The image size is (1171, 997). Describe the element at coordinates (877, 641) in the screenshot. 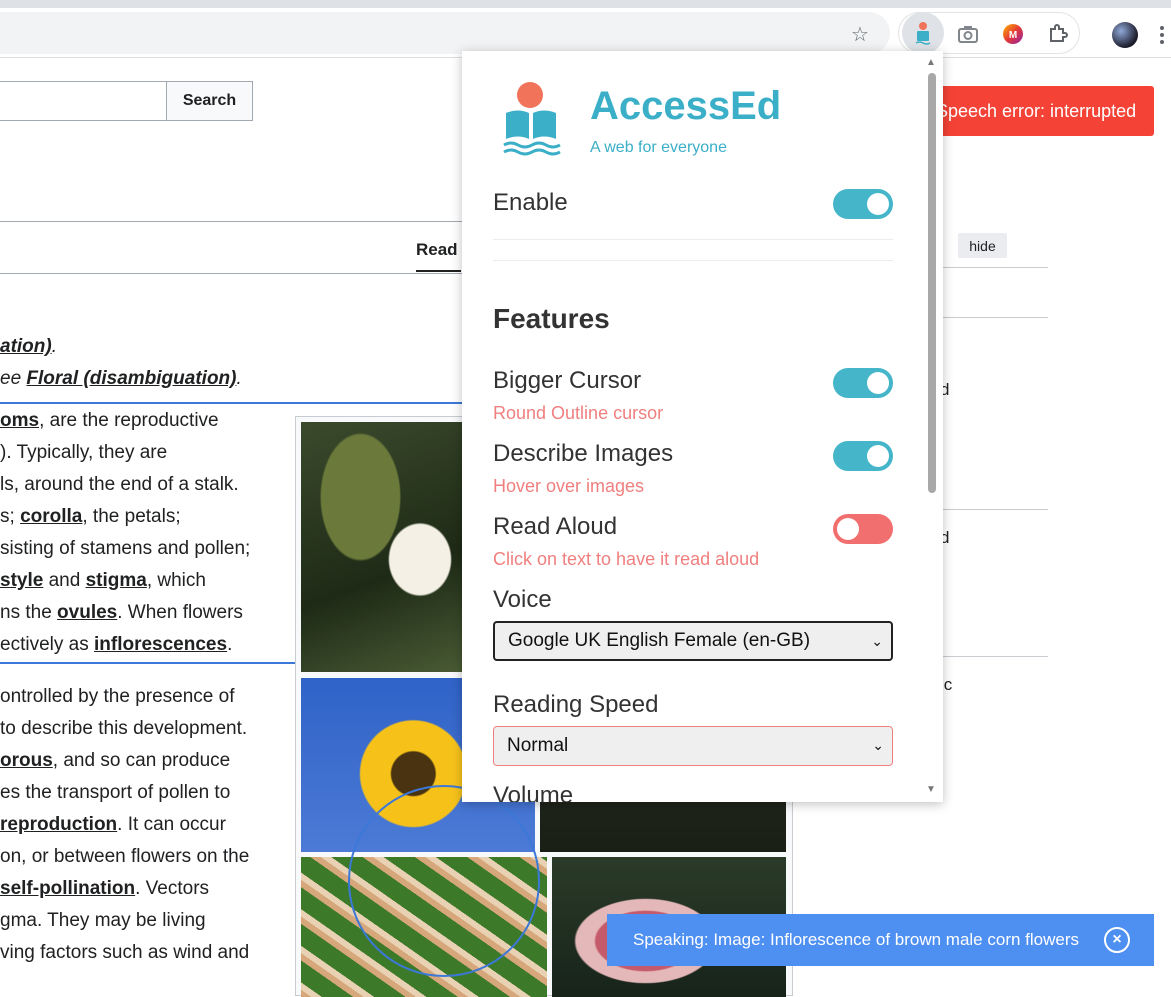

I see `chevron-down-icon: ⌄` at that location.